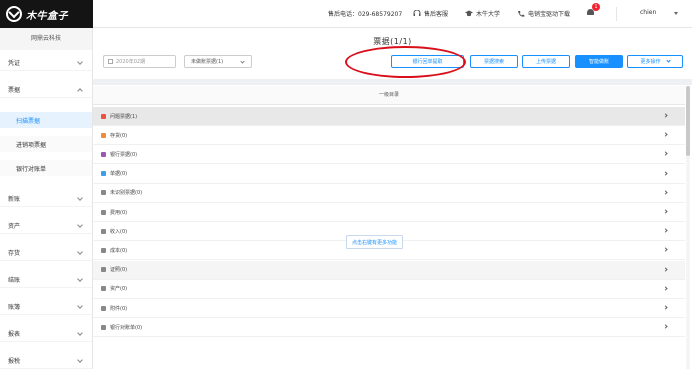  I want to click on logo: 木牛盒子, so click(46, 14).